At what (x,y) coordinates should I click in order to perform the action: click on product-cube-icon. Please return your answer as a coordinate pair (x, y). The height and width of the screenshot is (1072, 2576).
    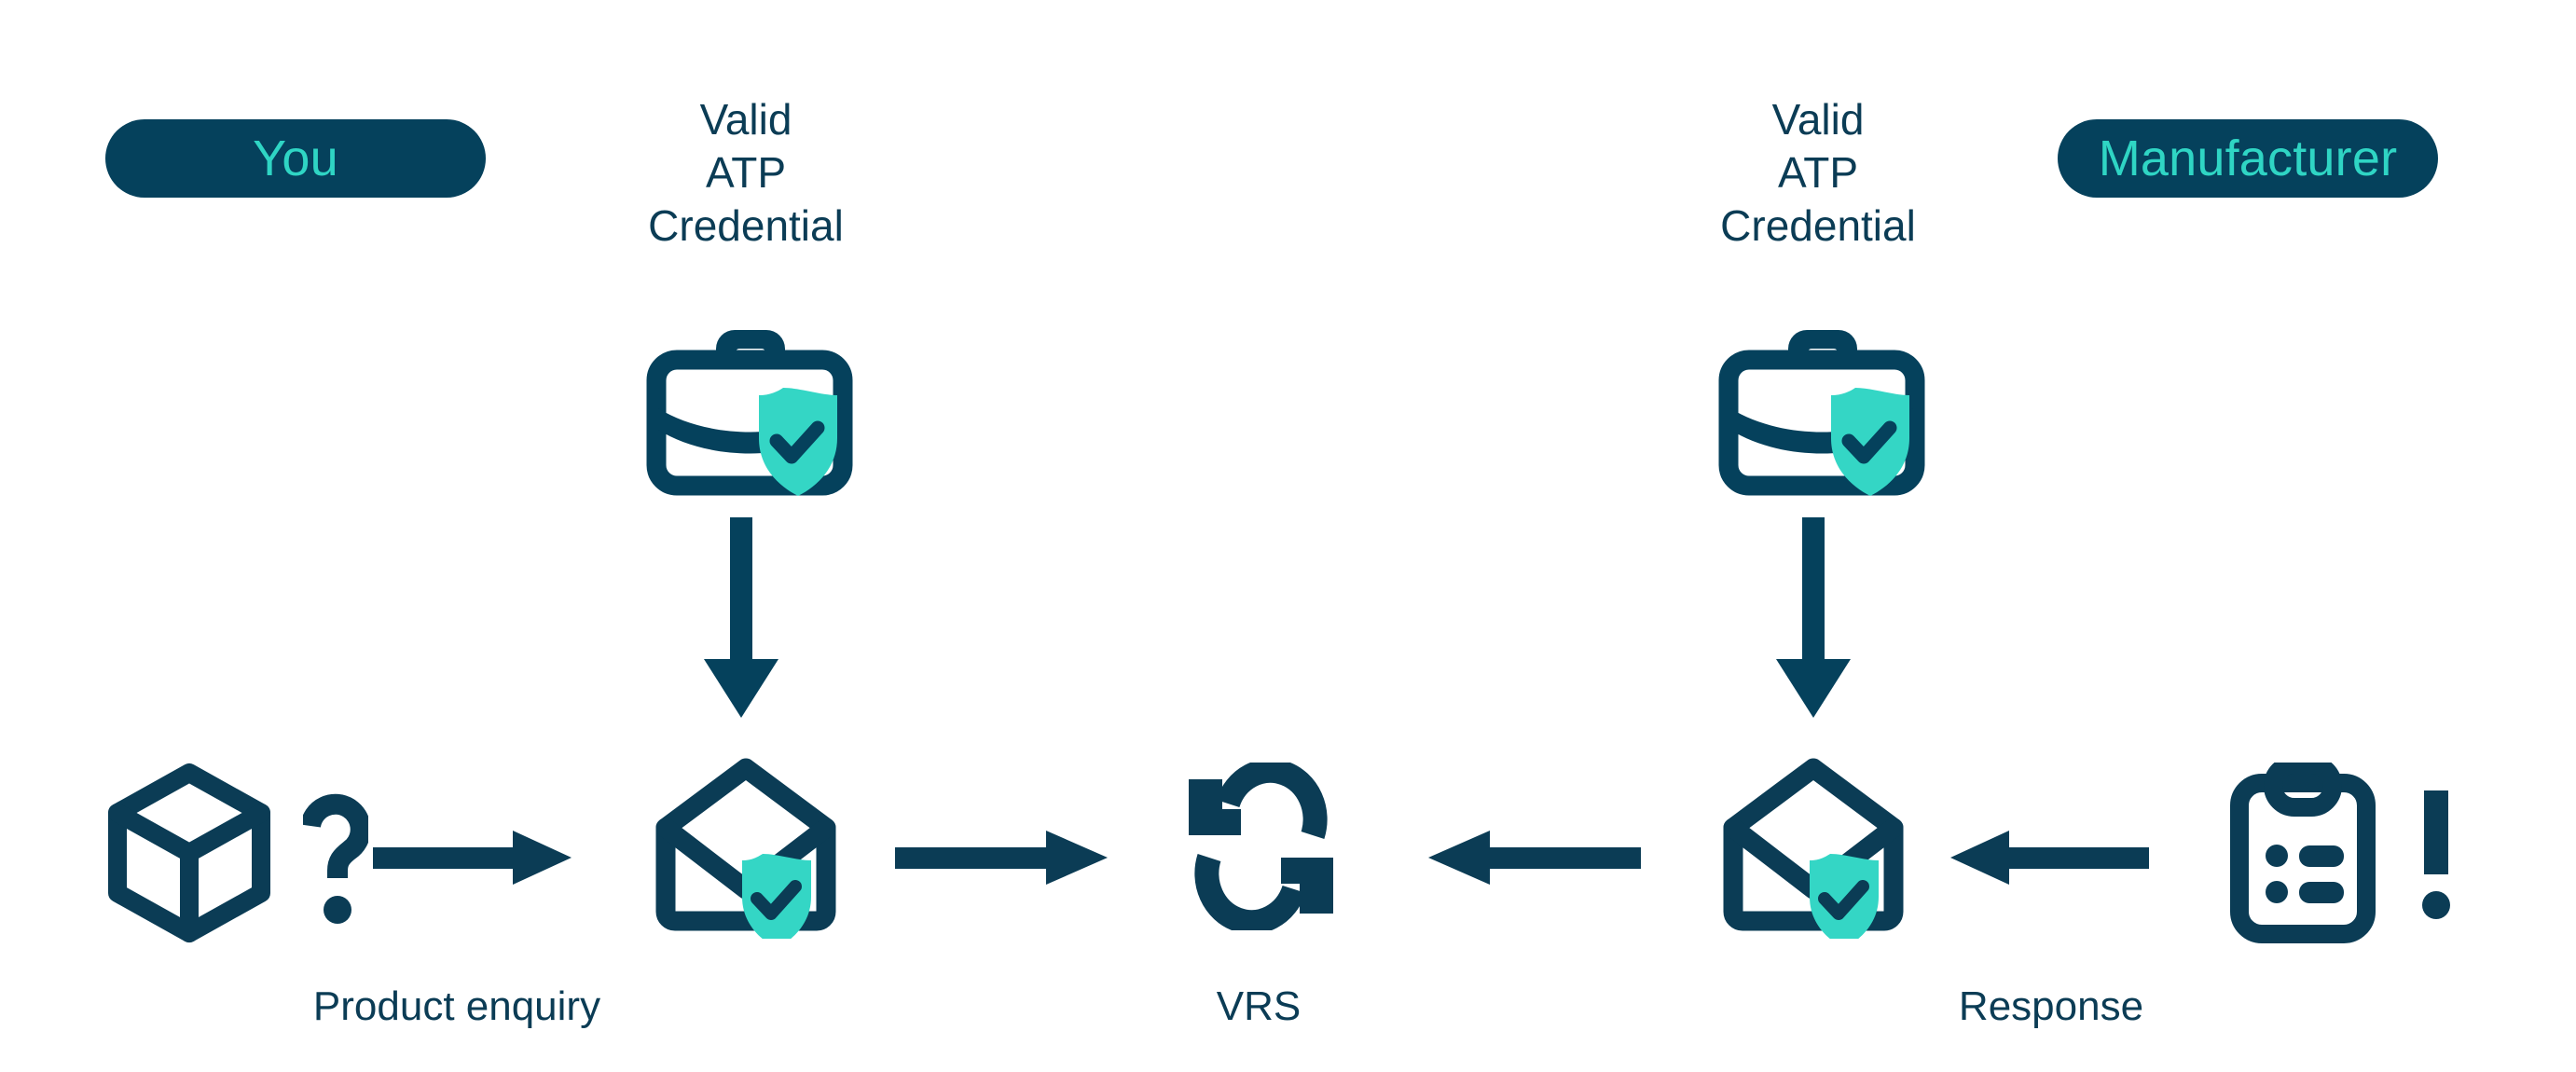
    Looking at the image, I should click on (189, 853).